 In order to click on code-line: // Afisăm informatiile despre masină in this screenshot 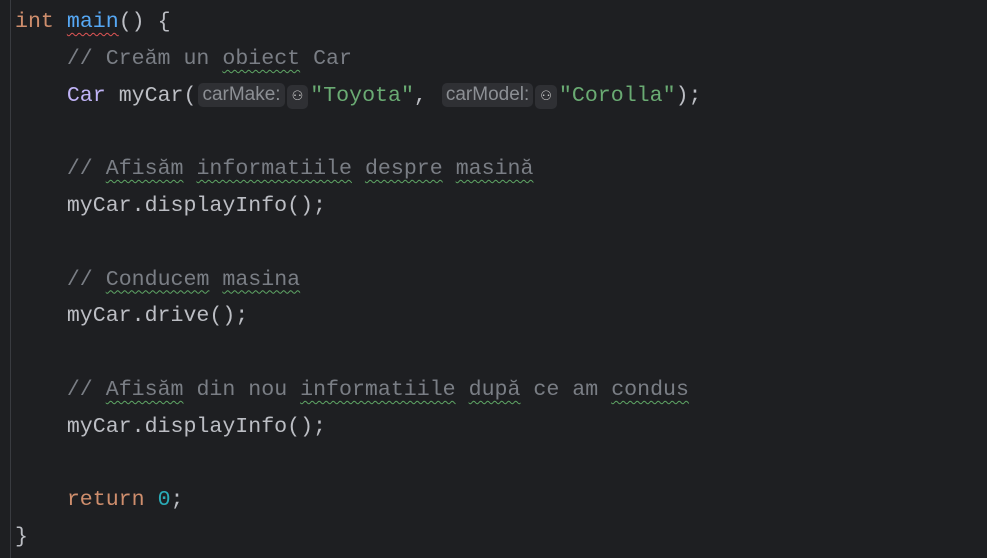, I will do `click(358, 169)`.